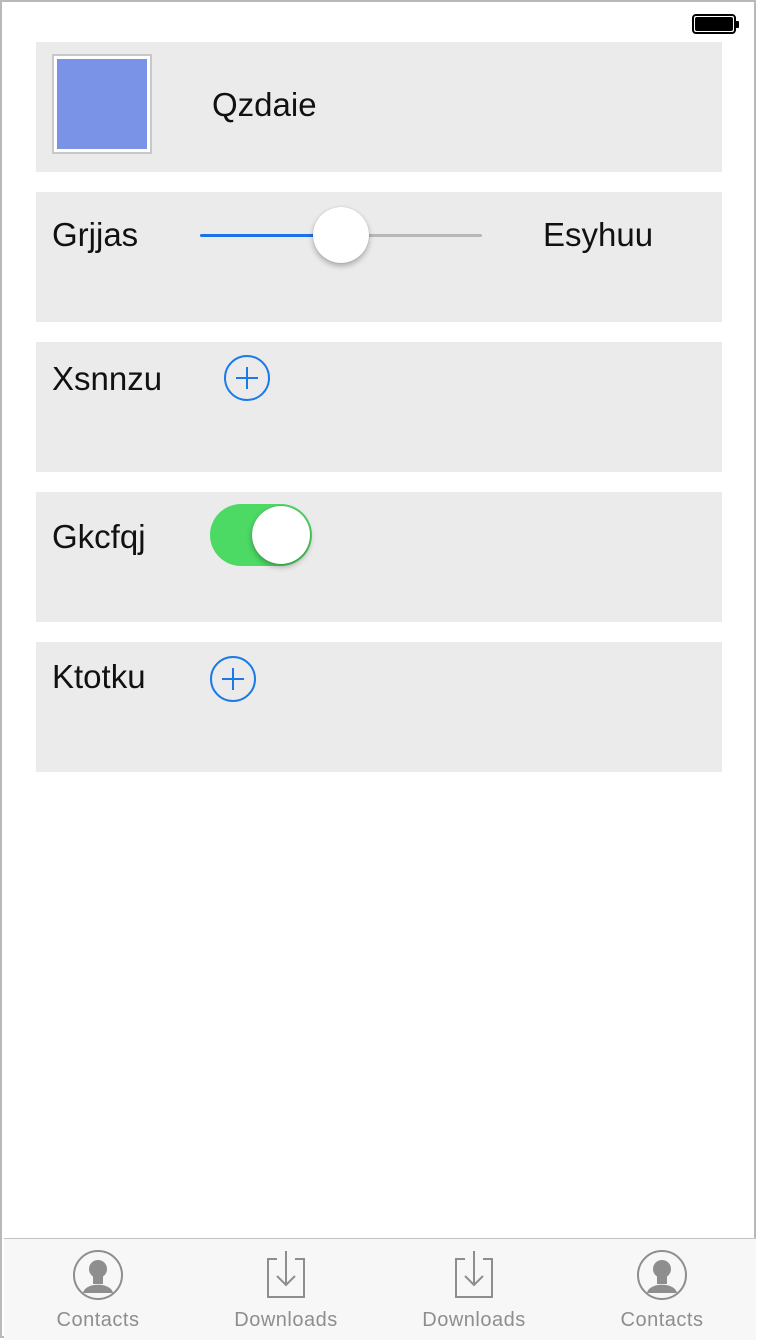 The image size is (760, 1340). What do you see at coordinates (264, 104) in the screenshot?
I see `row-label: Qzdaie` at bounding box center [264, 104].